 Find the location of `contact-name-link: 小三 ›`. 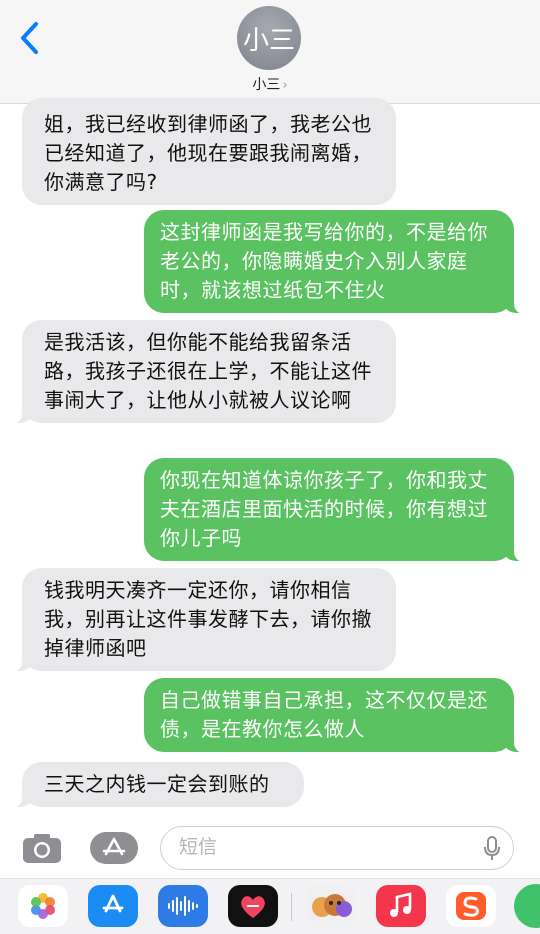

contact-name-link: 小三 › is located at coordinates (270, 84).